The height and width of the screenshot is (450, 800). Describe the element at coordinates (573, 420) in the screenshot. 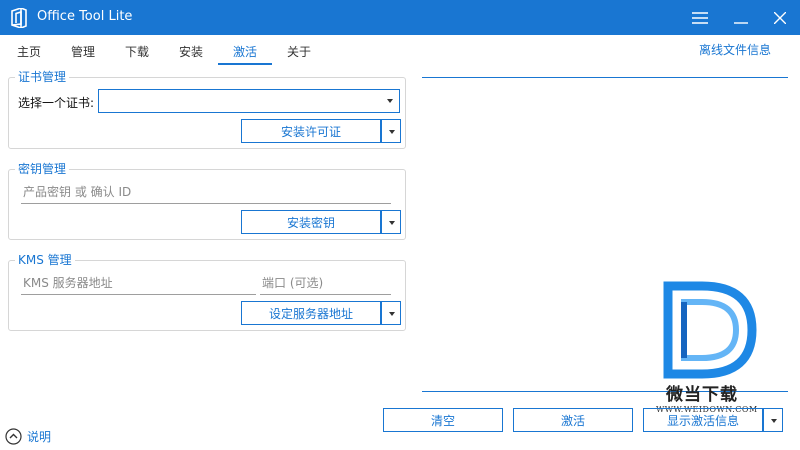

I see `activate-button: 激活` at that location.